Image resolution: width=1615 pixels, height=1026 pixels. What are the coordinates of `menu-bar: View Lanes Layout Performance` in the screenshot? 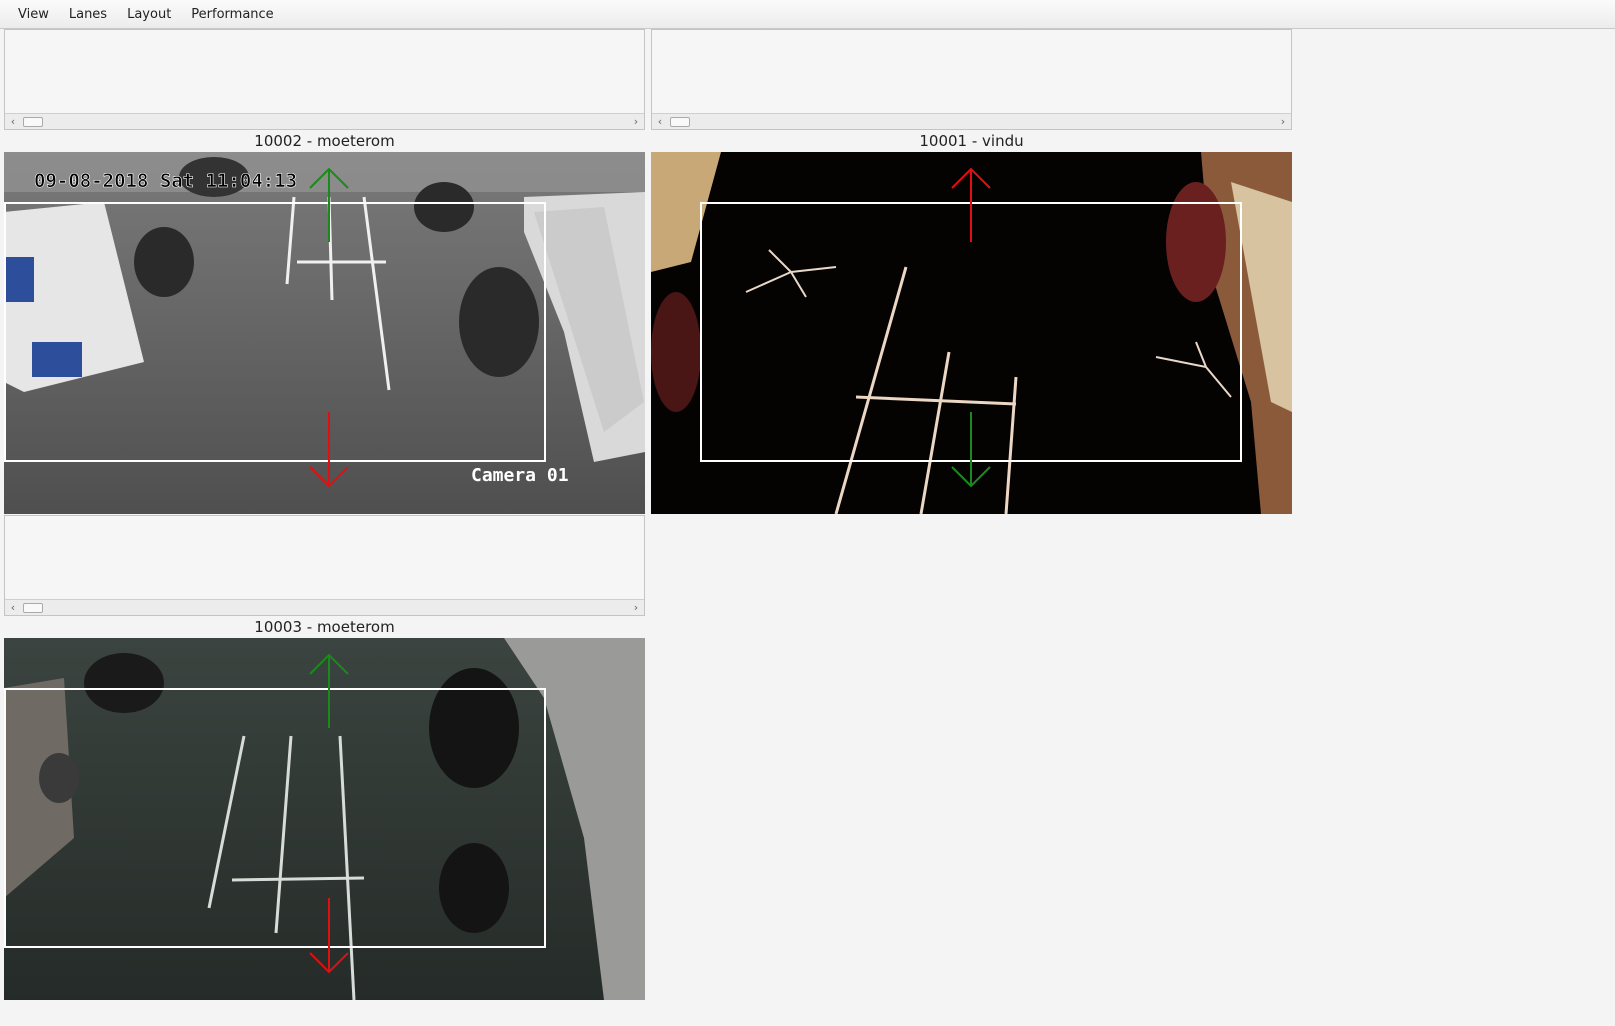 It's located at (807, 14).